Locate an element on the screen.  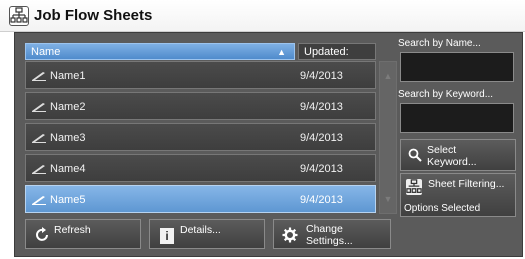
refresh-icon is located at coordinates (42, 237).